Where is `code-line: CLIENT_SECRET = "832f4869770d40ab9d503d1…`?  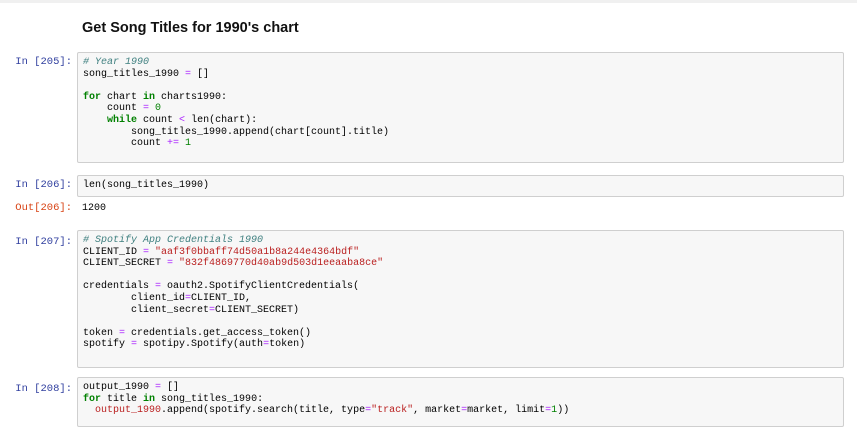
code-line: CLIENT_SECRET = "832f4869770d40ab9d503d1… is located at coordinates (233, 264).